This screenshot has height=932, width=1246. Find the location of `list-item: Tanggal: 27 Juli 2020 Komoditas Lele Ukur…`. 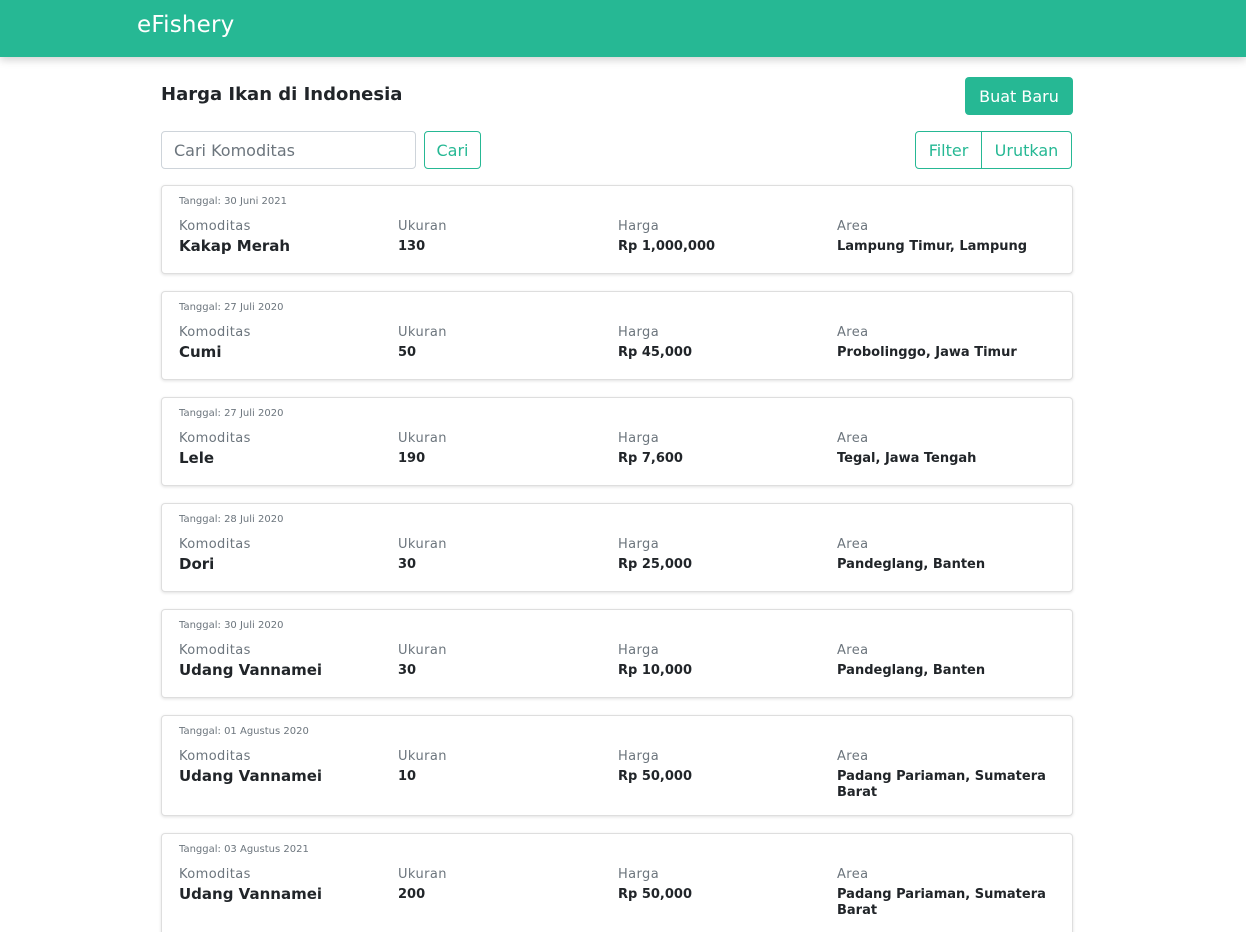

list-item: Tanggal: 27 Juli 2020 Komoditas Lele Ukur… is located at coordinates (617, 441).